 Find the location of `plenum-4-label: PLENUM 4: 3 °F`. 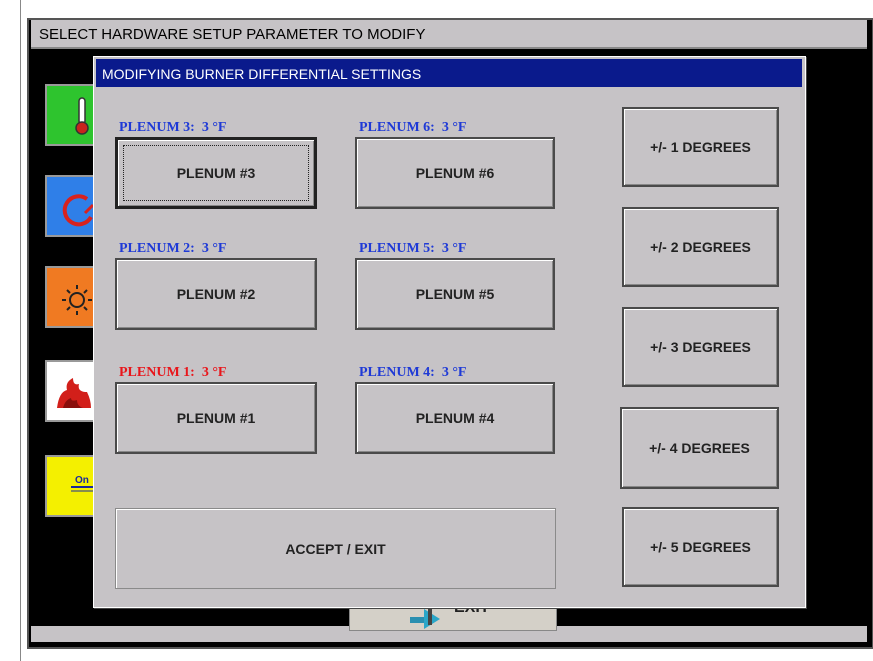

plenum-4-label: PLENUM 4: 3 °F is located at coordinates (413, 372).